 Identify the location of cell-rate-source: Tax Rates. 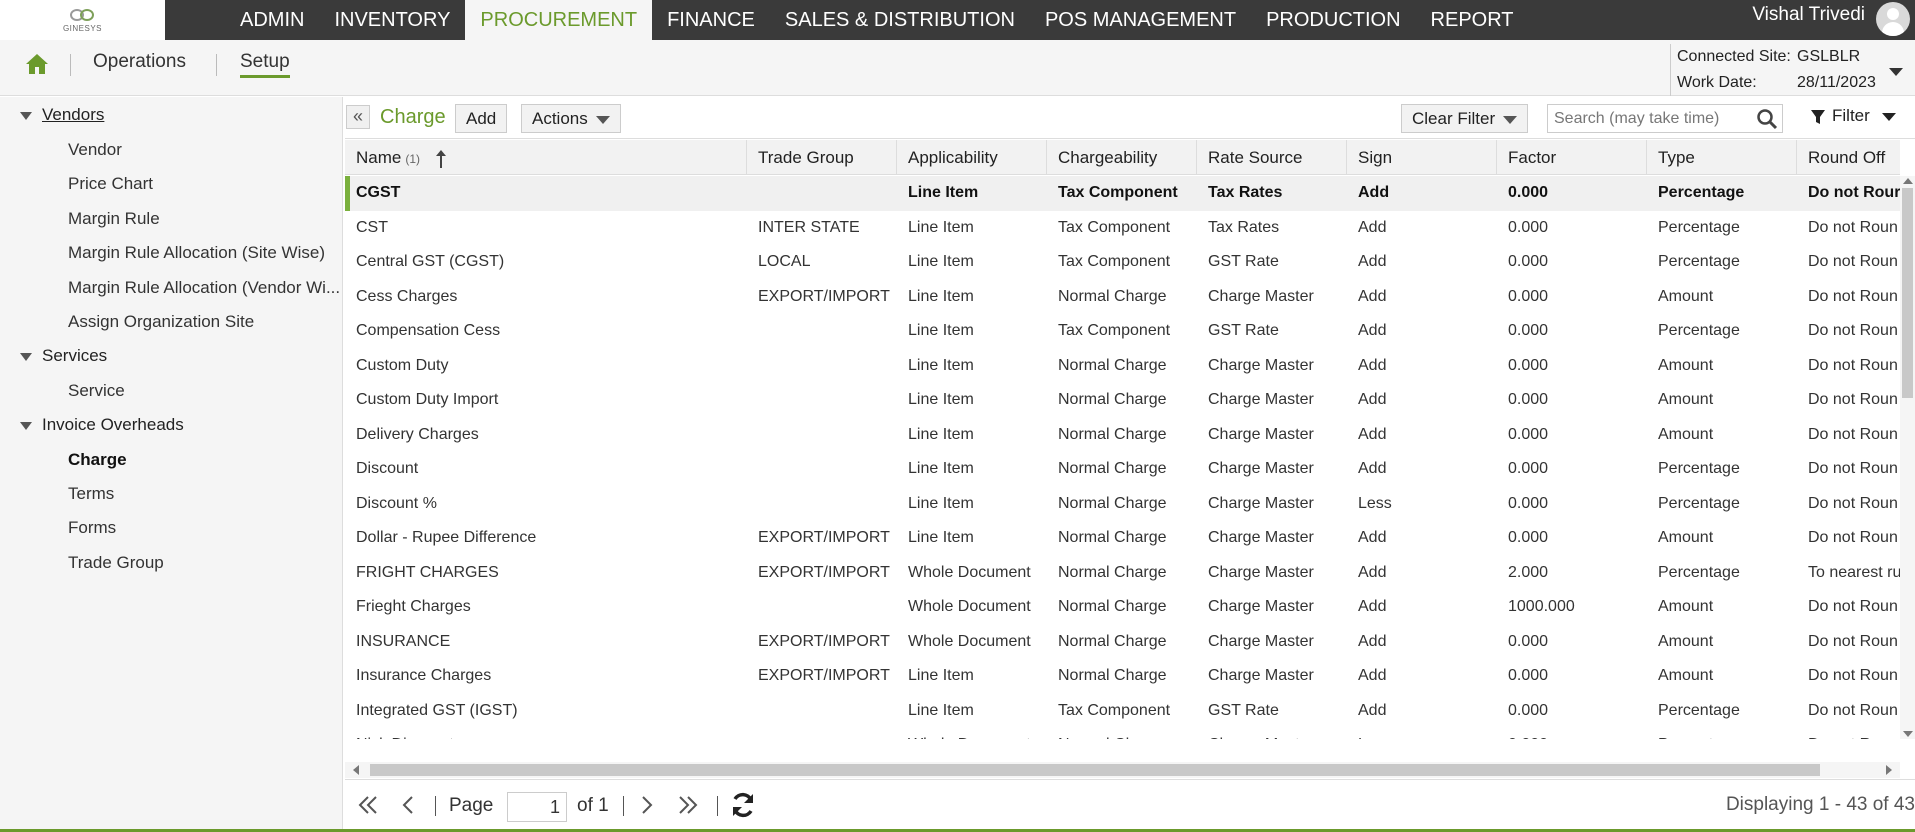
(1244, 227).